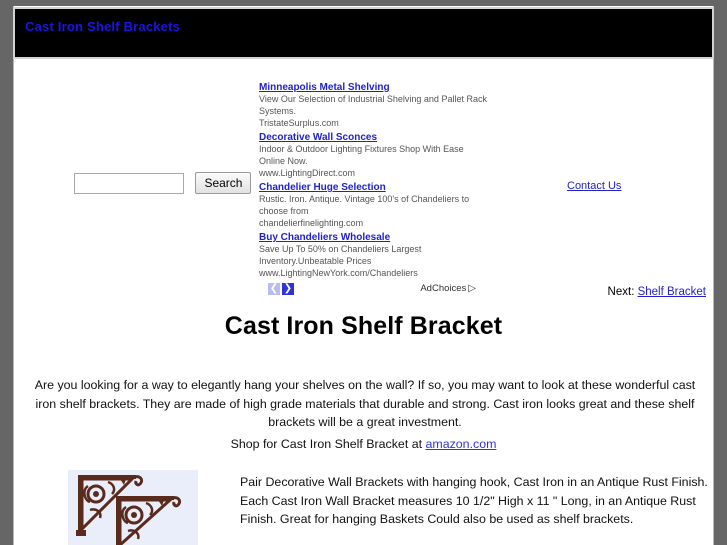  I want to click on ad-title-link: Chandelier Huge Selection, so click(379, 187).